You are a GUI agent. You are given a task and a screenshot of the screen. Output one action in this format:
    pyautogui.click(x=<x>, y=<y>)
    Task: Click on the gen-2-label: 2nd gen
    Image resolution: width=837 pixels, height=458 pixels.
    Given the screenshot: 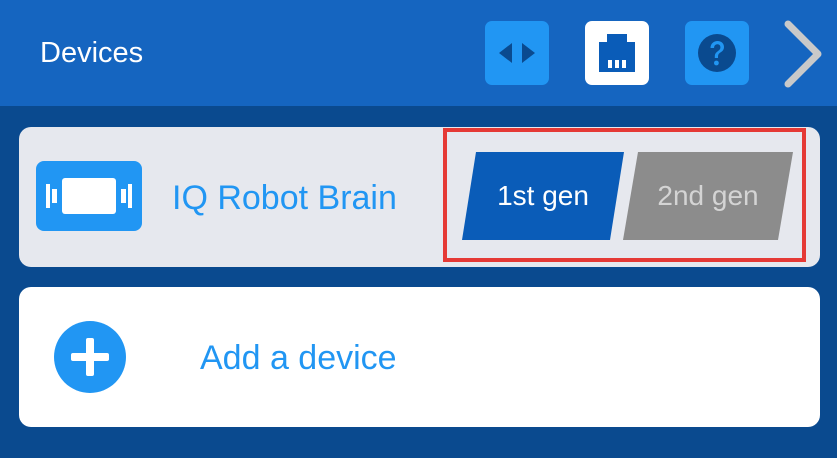 What is the action you would take?
    pyautogui.click(x=708, y=195)
    